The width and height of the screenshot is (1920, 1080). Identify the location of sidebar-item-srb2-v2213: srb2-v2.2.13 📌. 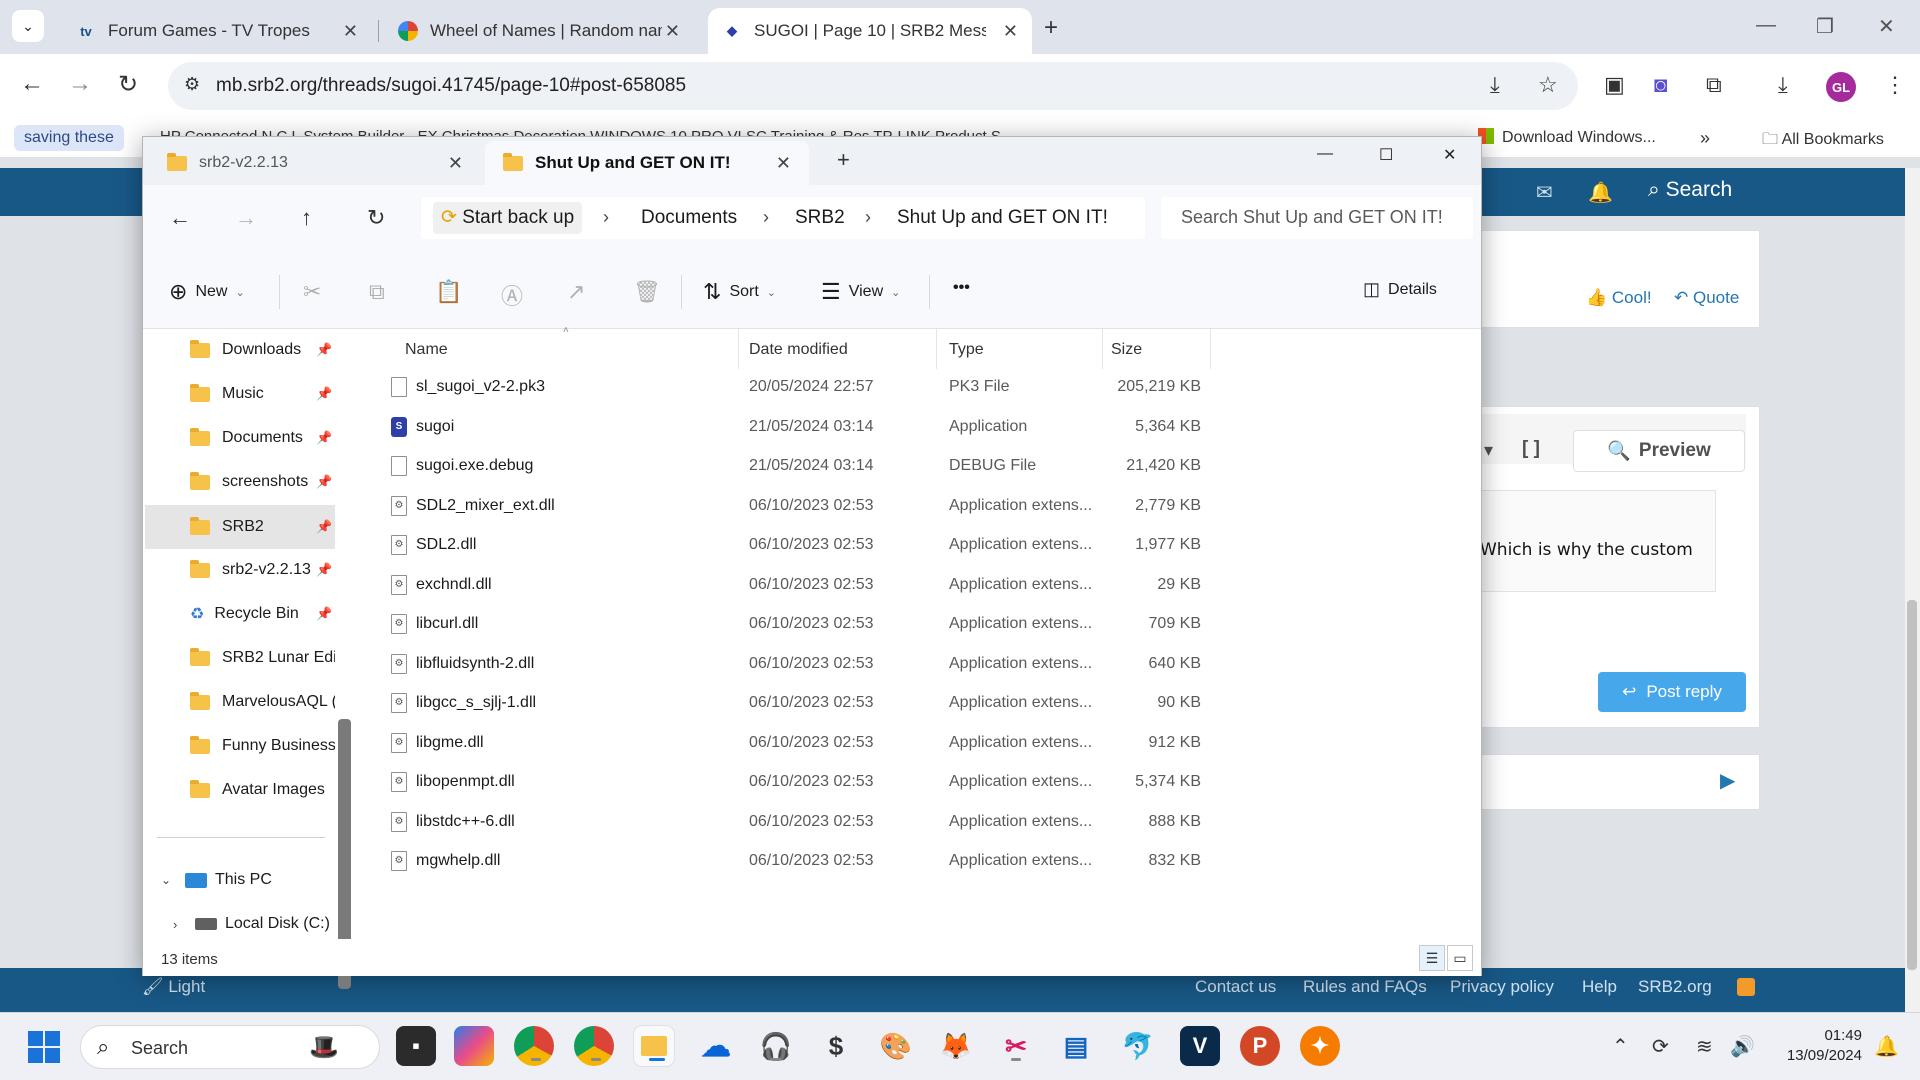
(240, 570).